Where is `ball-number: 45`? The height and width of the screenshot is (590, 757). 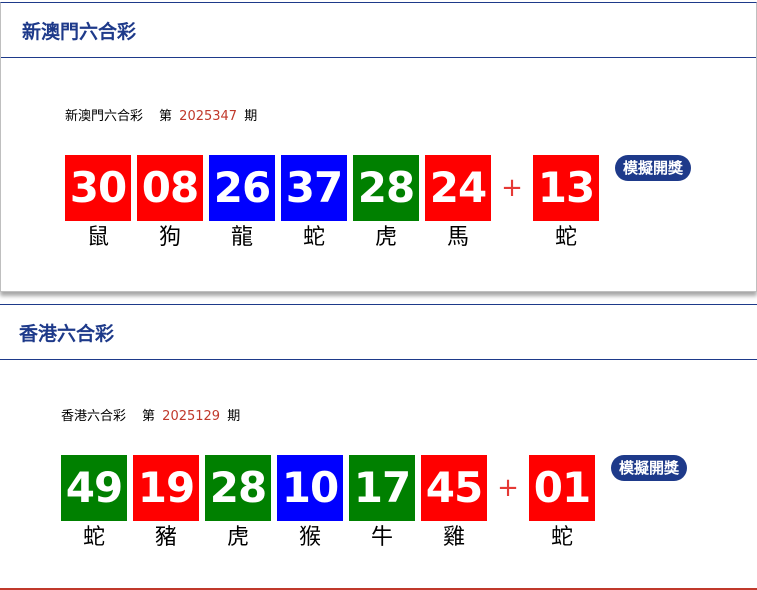 ball-number: 45 is located at coordinates (454, 488).